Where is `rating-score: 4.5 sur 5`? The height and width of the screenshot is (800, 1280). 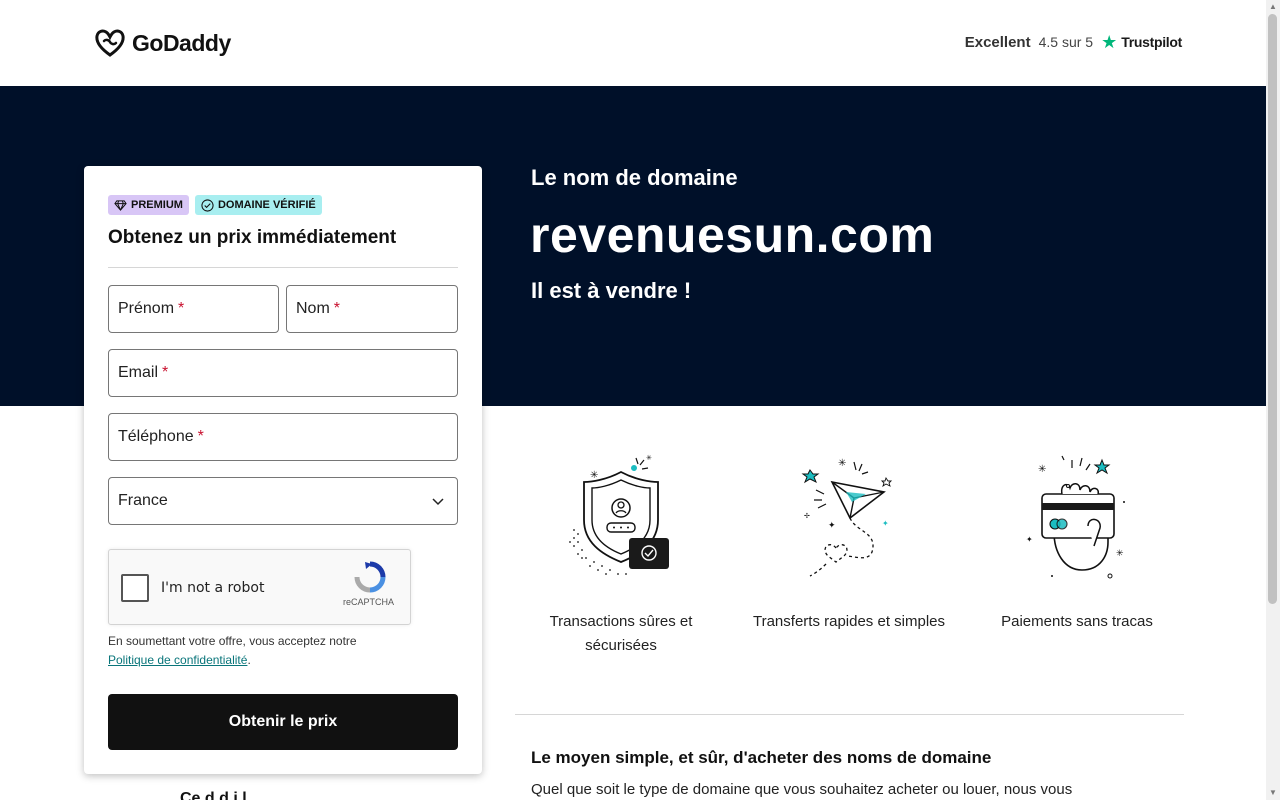 rating-score: 4.5 sur 5 is located at coordinates (1066, 42).